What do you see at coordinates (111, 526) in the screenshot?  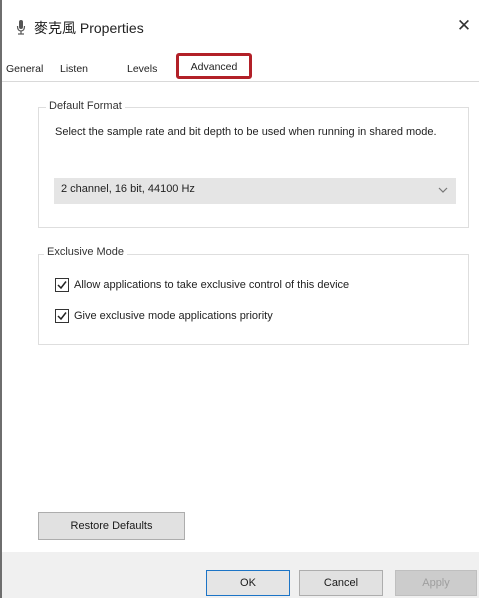 I see `restore-defaults-button: Restore Defaults` at bounding box center [111, 526].